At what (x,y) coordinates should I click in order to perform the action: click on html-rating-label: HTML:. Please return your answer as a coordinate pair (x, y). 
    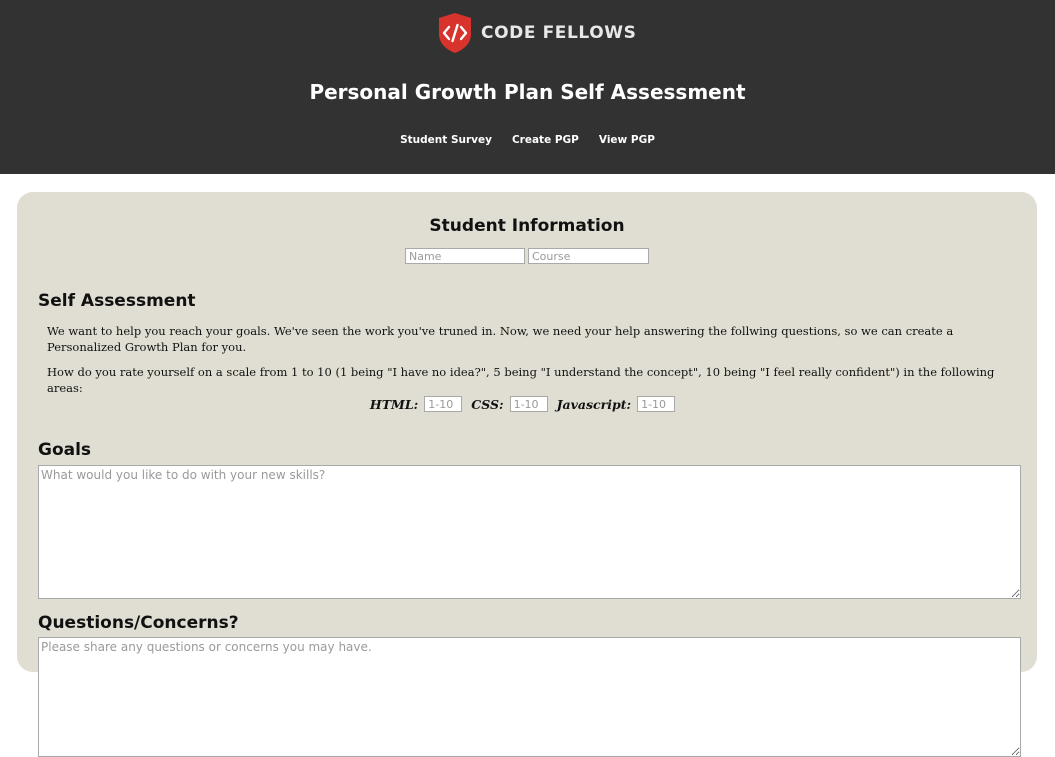
    Looking at the image, I should click on (394, 404).